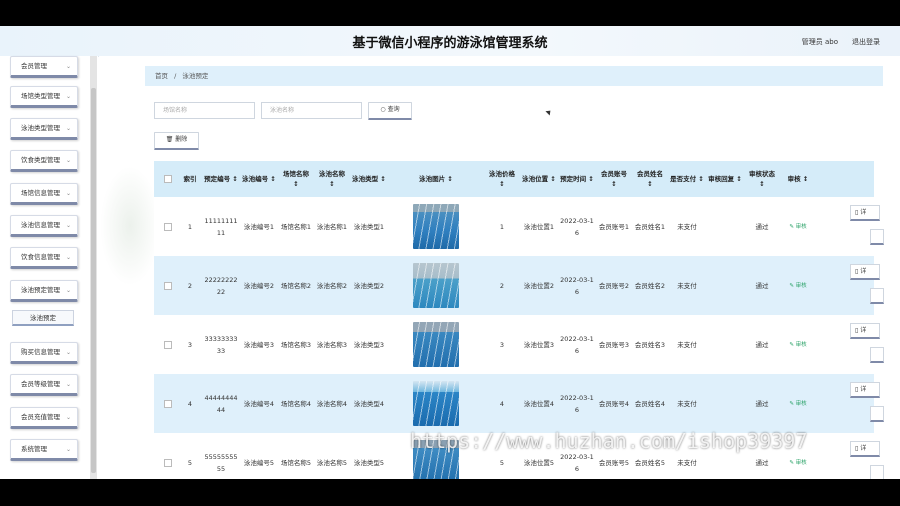 The height and width of the screenshot is (506, 900). I want to click on column-header-review: 审核 ↕, so click(798, 179).